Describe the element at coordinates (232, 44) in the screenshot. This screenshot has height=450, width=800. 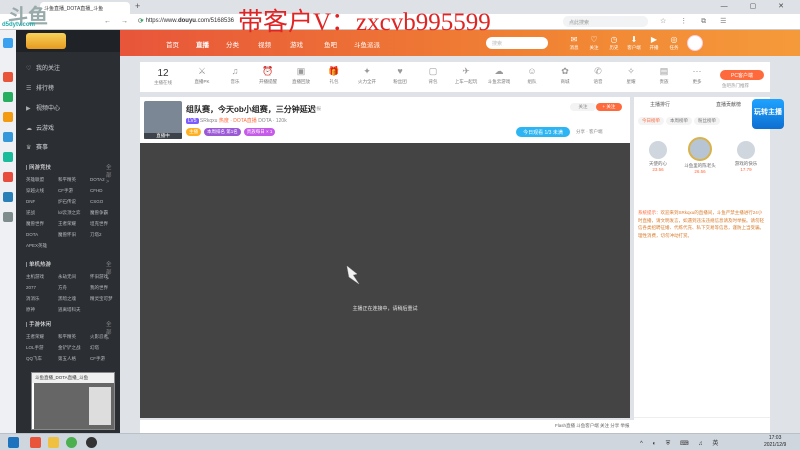
I see `nav-category: 分类` at that location.